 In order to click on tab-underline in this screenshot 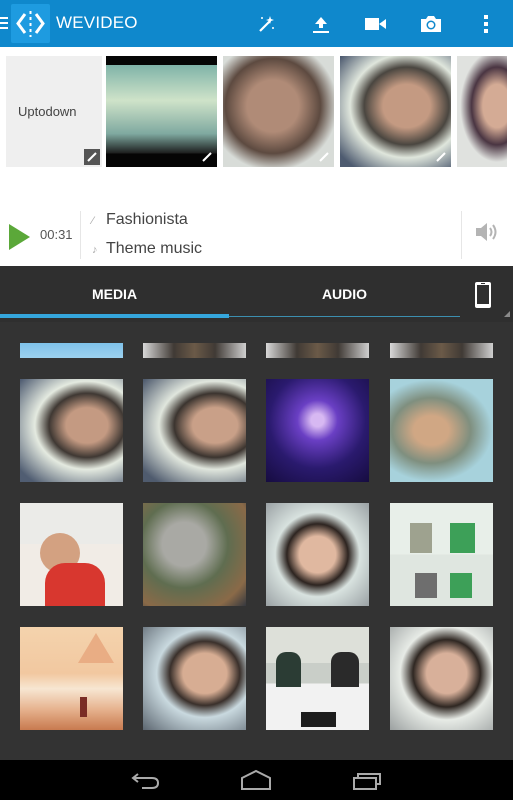, I will do `click(344, 316)`.